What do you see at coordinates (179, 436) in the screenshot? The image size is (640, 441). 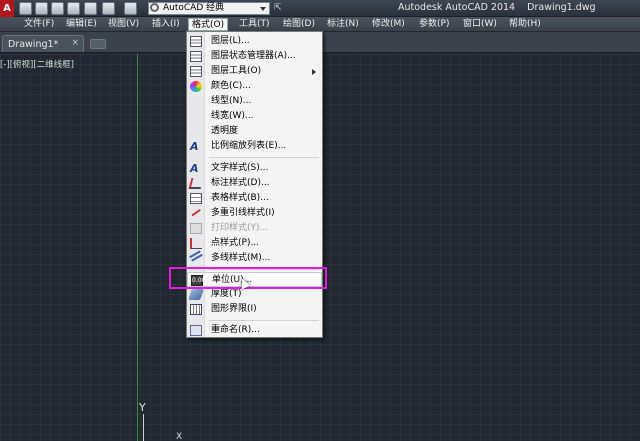 I see `ucs-x-label: X` at bounding box center [179, 436].